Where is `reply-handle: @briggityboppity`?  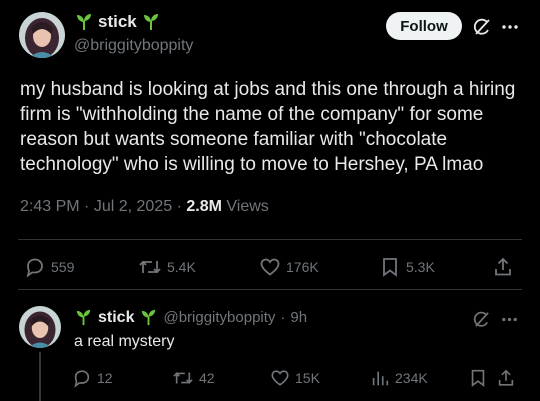
reply-handle: @briggityboppity is located at coordinates (219, 317).